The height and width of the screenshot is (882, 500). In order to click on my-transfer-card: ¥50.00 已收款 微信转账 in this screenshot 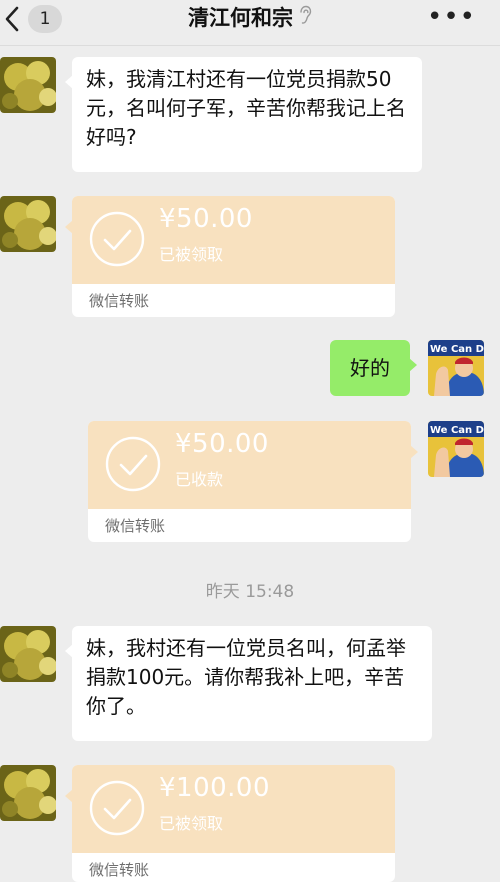, I will do `click(253, 481)`.